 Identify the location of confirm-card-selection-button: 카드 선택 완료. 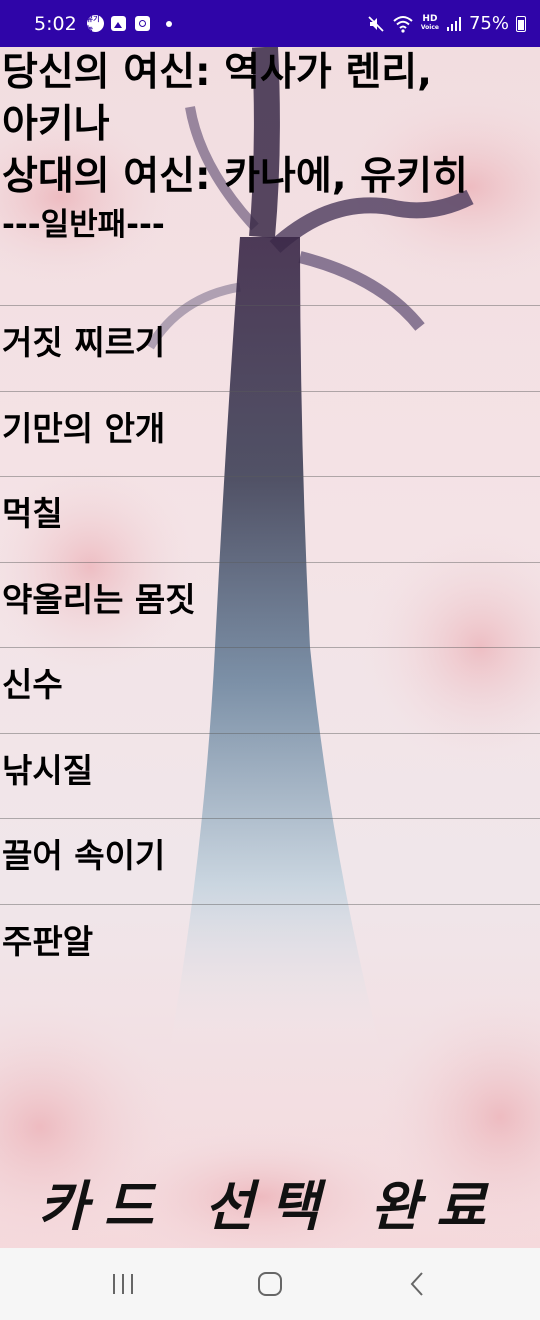
(270, 1201).